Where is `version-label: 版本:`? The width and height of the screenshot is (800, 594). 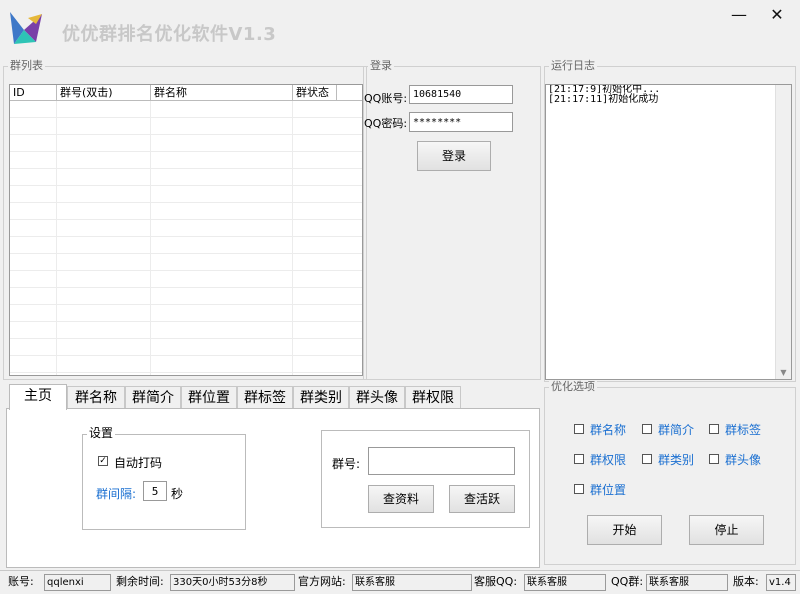 version-label: 版本: is located at coordinates (746, 581).